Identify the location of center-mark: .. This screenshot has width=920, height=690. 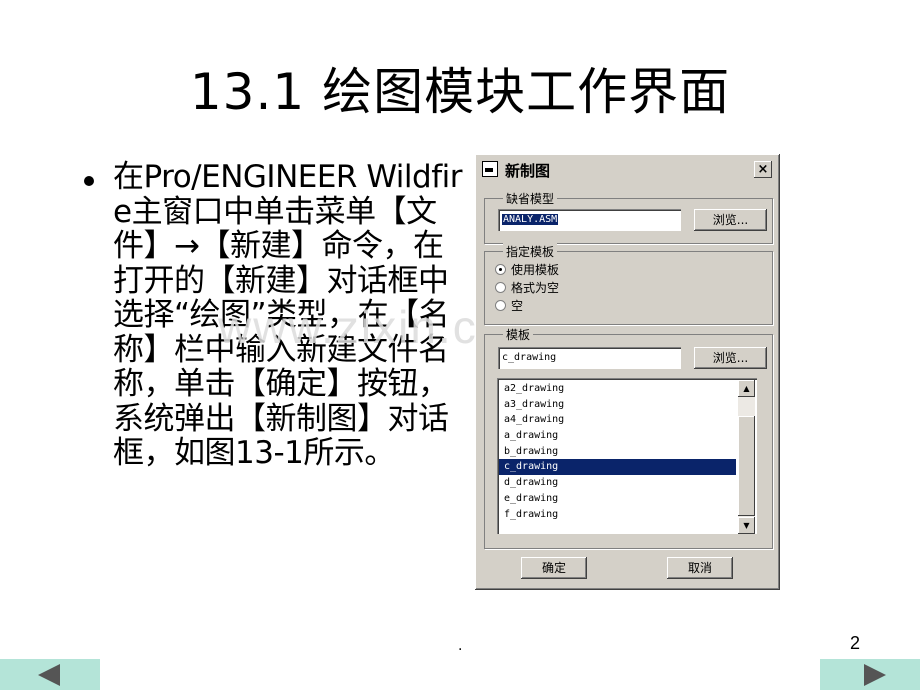
(460, 646).